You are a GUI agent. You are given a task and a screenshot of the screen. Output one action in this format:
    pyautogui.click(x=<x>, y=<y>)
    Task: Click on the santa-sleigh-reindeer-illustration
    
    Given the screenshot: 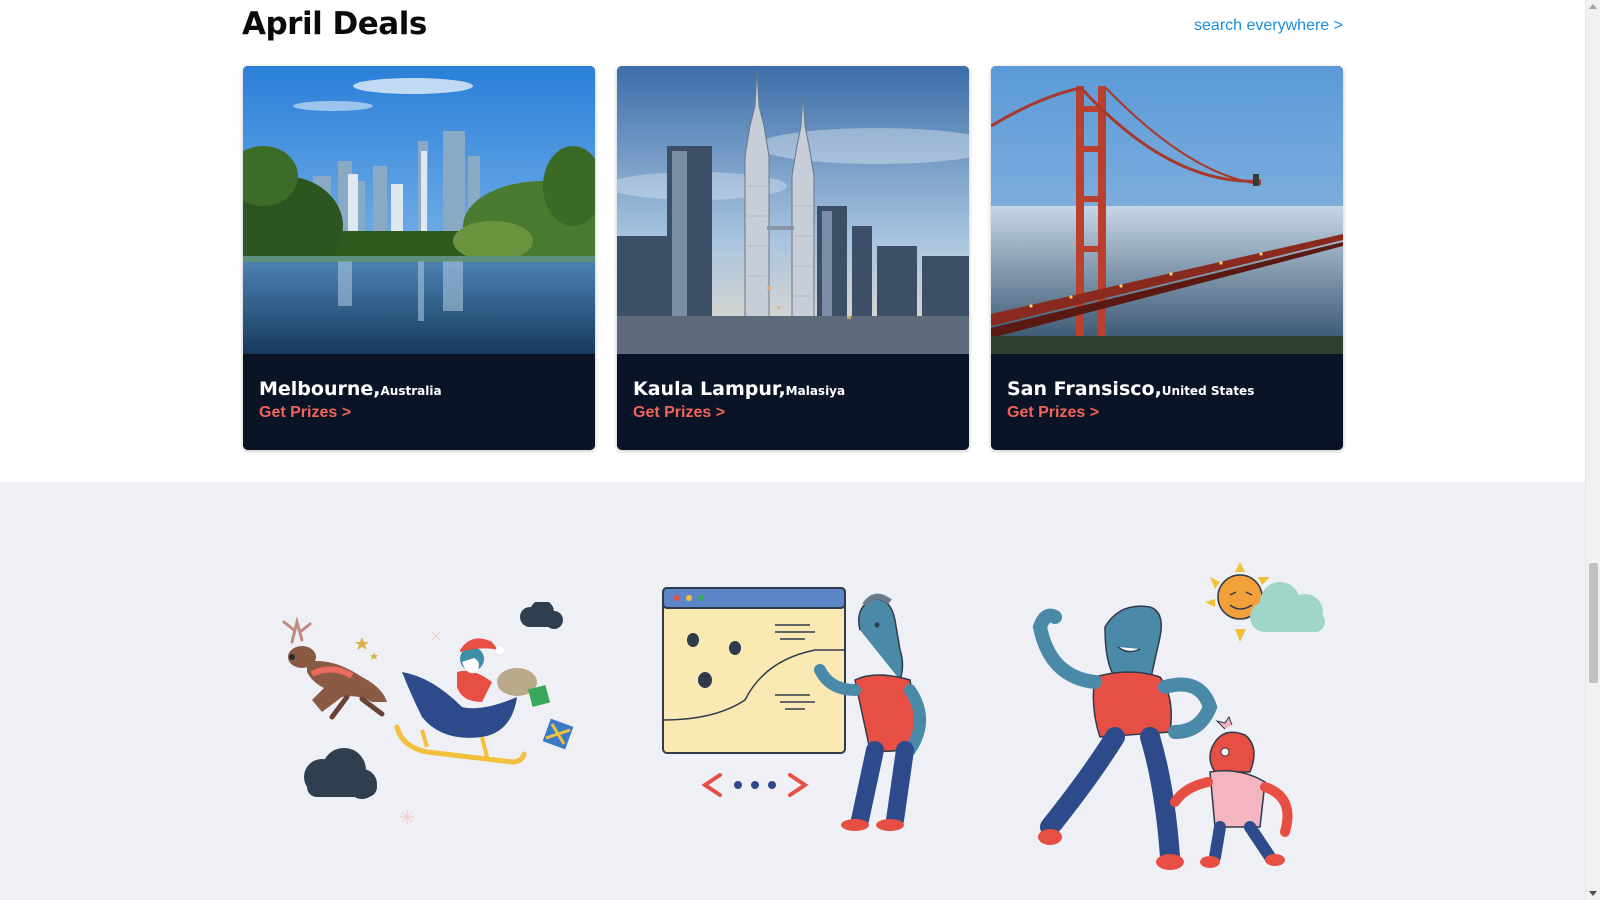 What is the action you would take?
    pyautogui.click(x=427, y=717)
    